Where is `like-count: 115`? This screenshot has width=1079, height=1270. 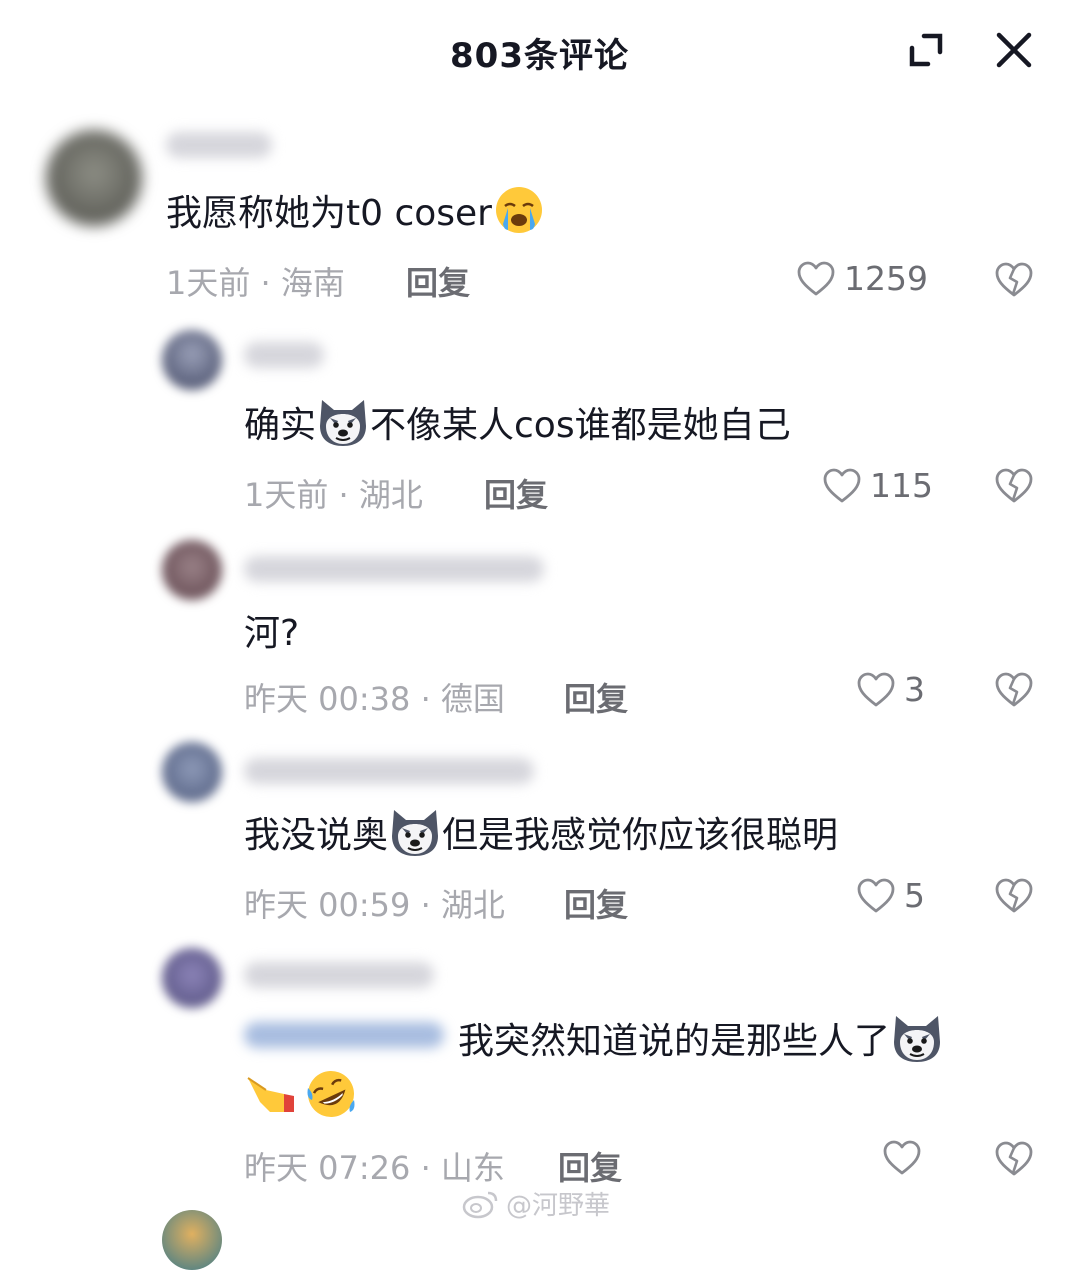 like-count: 115 is located at coordinates (901, 485).